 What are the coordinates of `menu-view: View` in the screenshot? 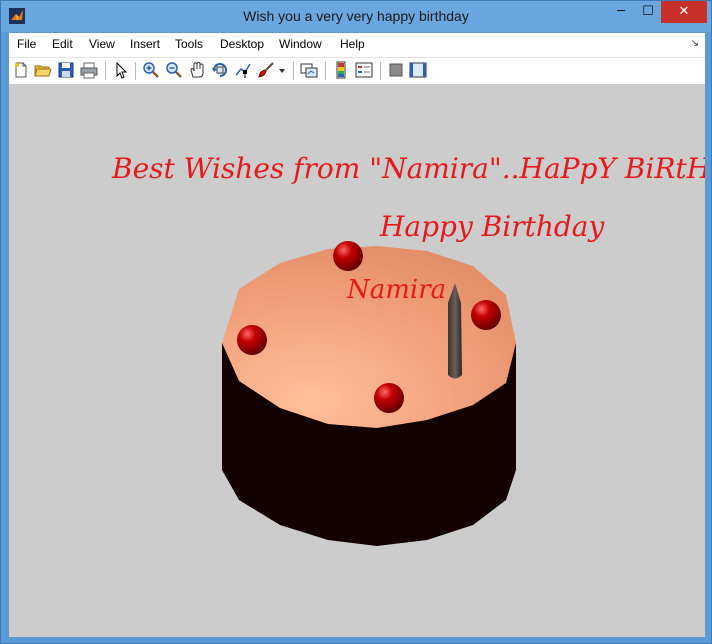 It's located at (102, 44).